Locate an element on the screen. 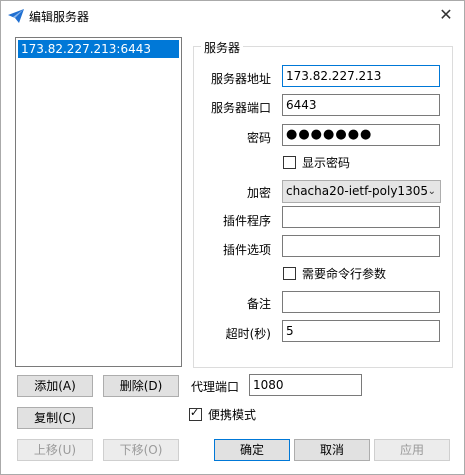 This screenshot has height=475, width=465. proxy-port-label: 代理端口 is located at coordinates (215, 387).